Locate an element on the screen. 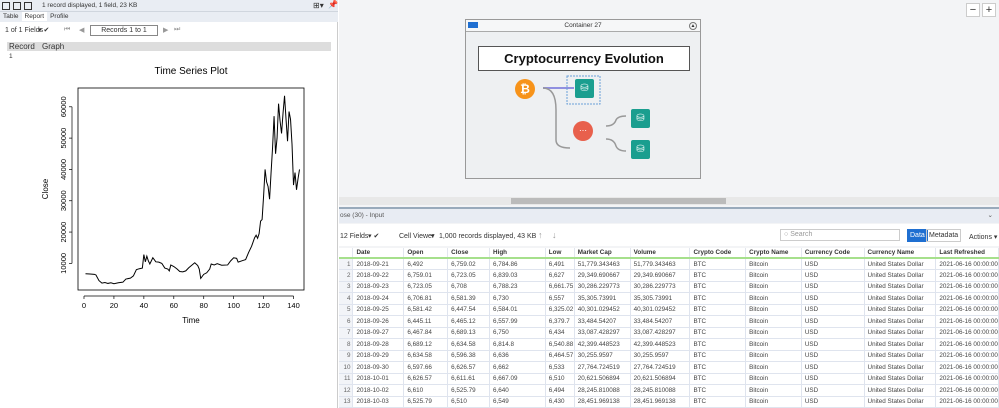 This screenshot has height=408, width=999. table-cell: 20,621.506894 is located at coordinates (660, 379).